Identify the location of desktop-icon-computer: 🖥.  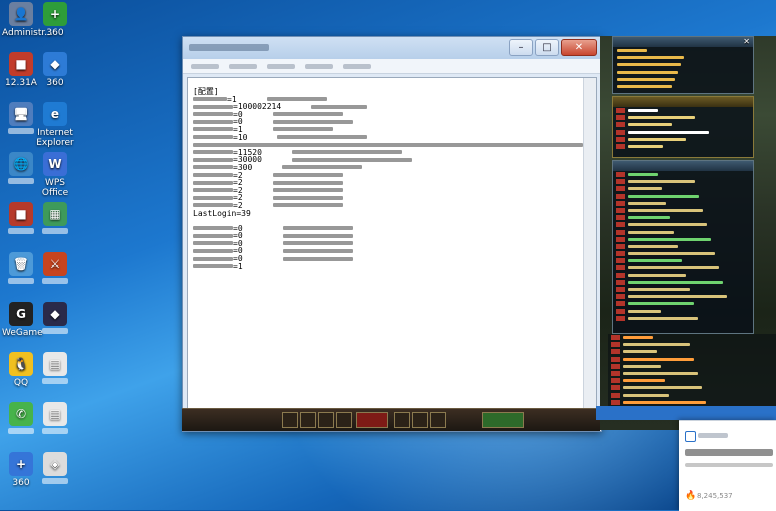
(21, 118).